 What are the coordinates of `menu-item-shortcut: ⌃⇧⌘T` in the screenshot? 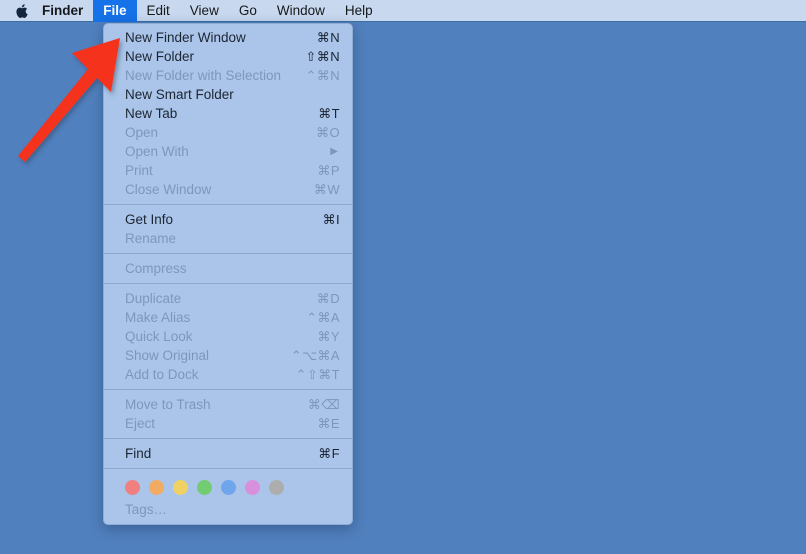 It's located at (317, 374).